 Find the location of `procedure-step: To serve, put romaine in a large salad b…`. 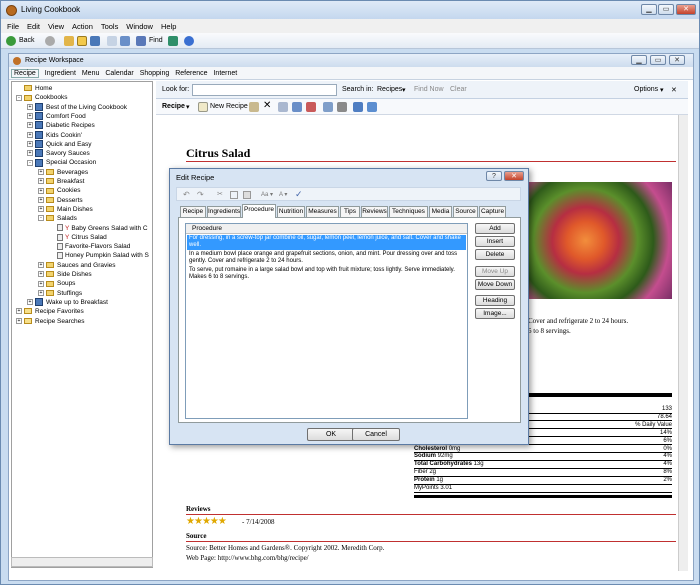

procedure-step: To serve, put romaine in a large salad b… is located at coordinates (326, 274).